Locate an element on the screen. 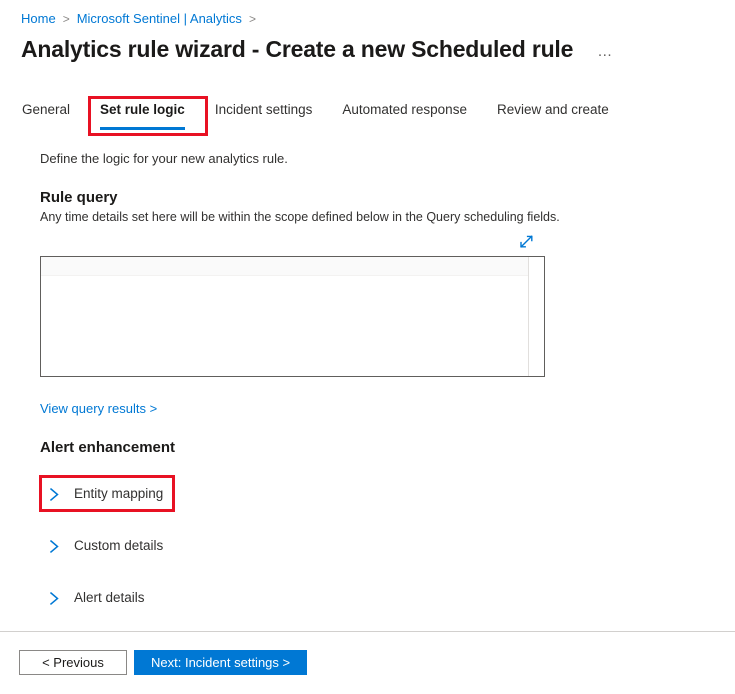  rule-query-editor is located at coordinates (292, 316).